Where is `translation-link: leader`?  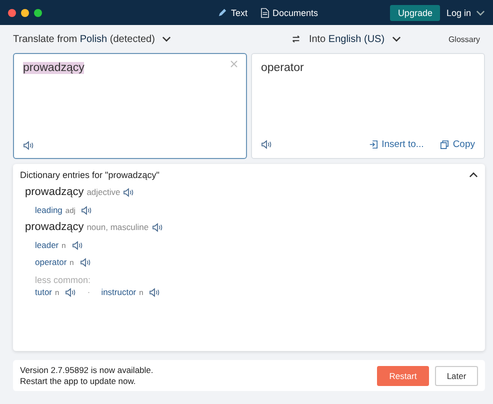
translation-link: leader is located at coordinates (47, 245).